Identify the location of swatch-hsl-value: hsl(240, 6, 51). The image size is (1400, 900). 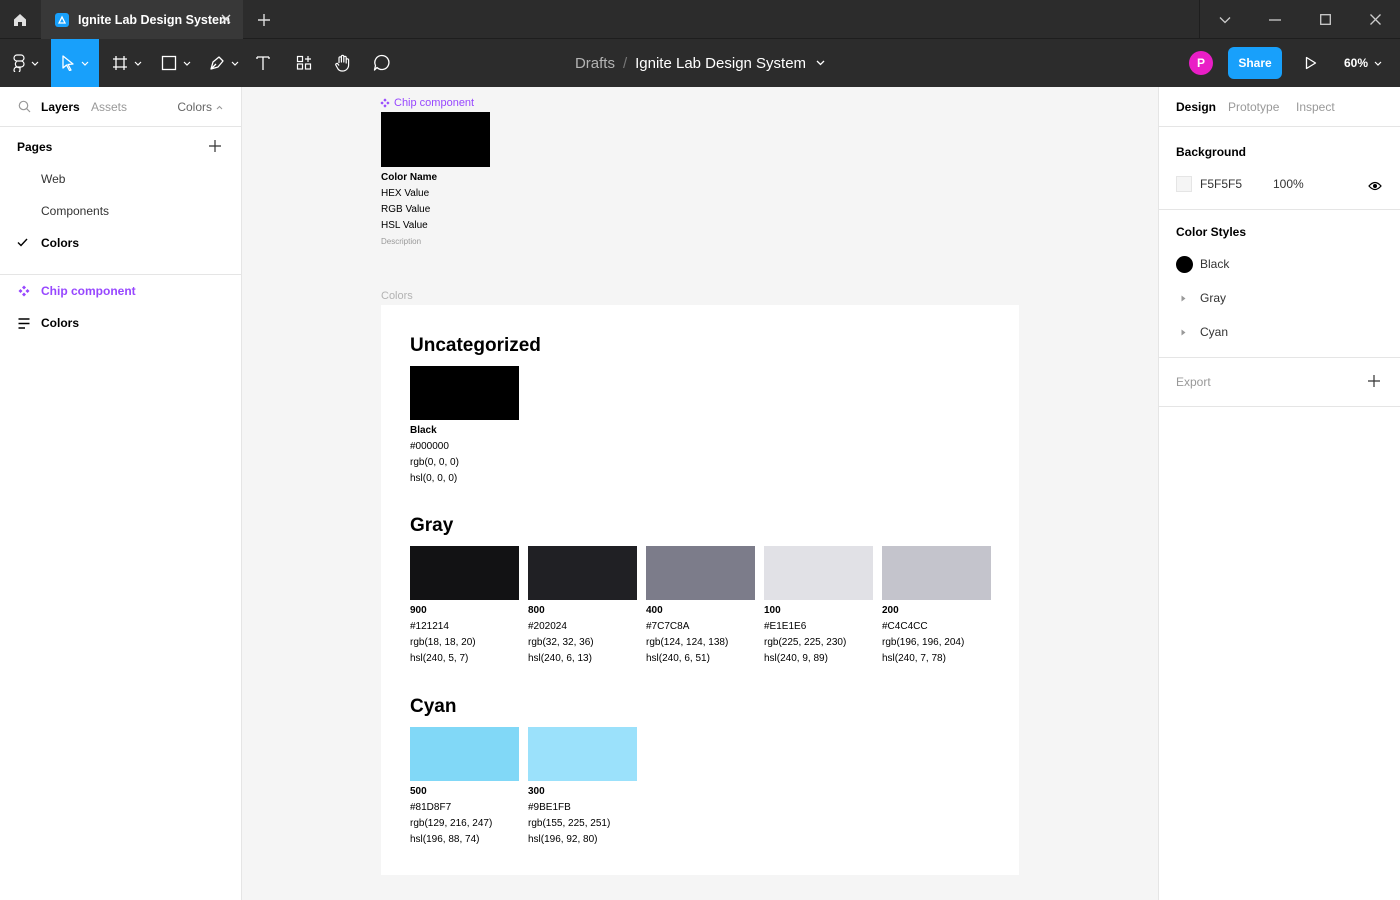
(678, 658).